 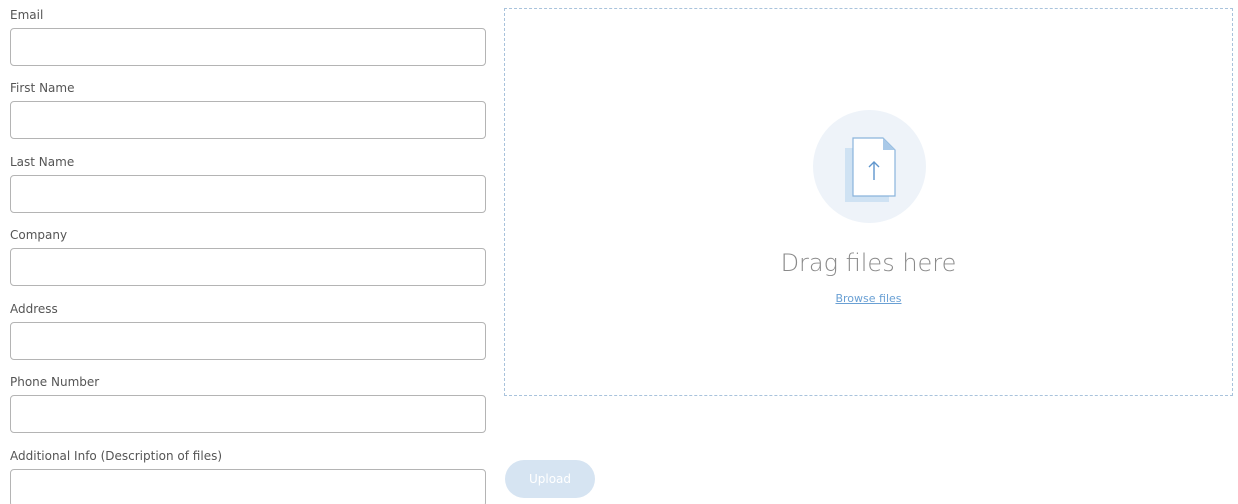 What do you see at coordinates (870, 169) in the screenshot?
I see `file-upload-icon` at bounding box center [870, 169].